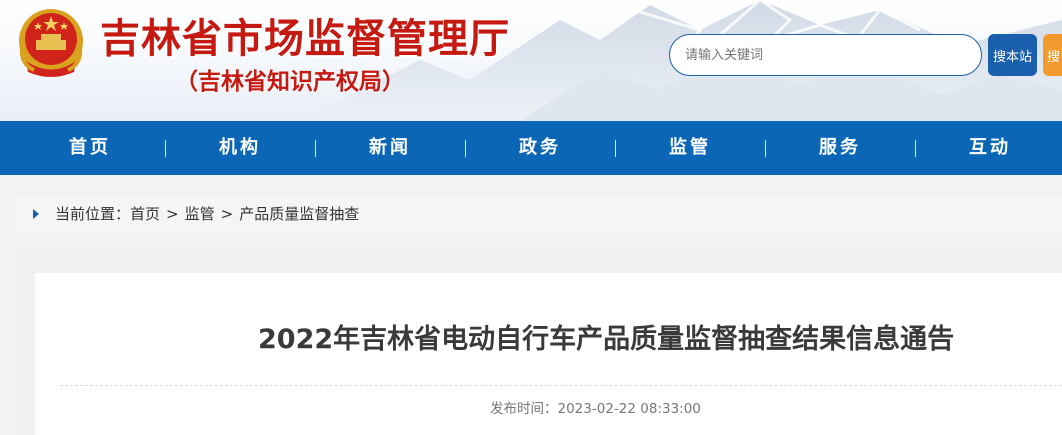 This screenshot has width=1062, height=435. What do you see at coordinates (36, 214) in the screenshot?
I see `triangle-right-icon` at bounding box center [36, 214].